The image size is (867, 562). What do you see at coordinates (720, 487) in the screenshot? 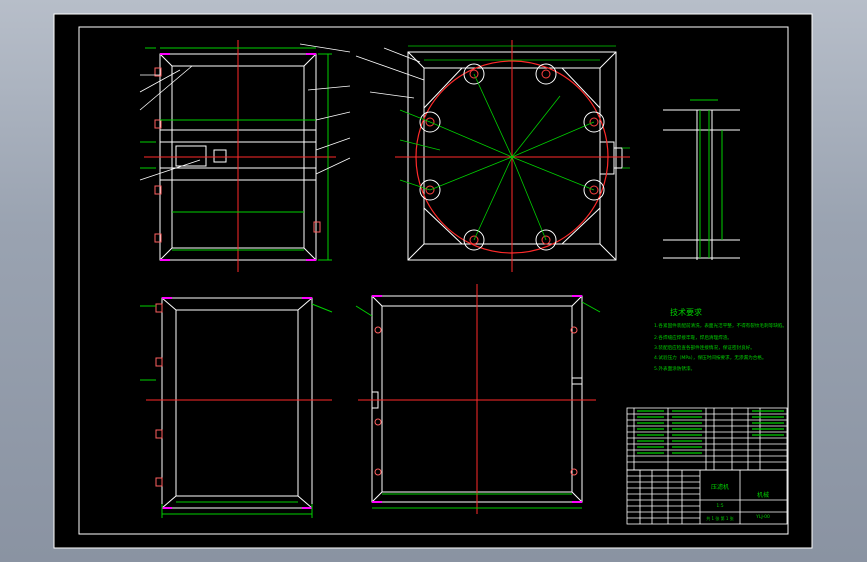
I see `title-block-drawing-name: 压滤机` at bounding box center [720, 487].